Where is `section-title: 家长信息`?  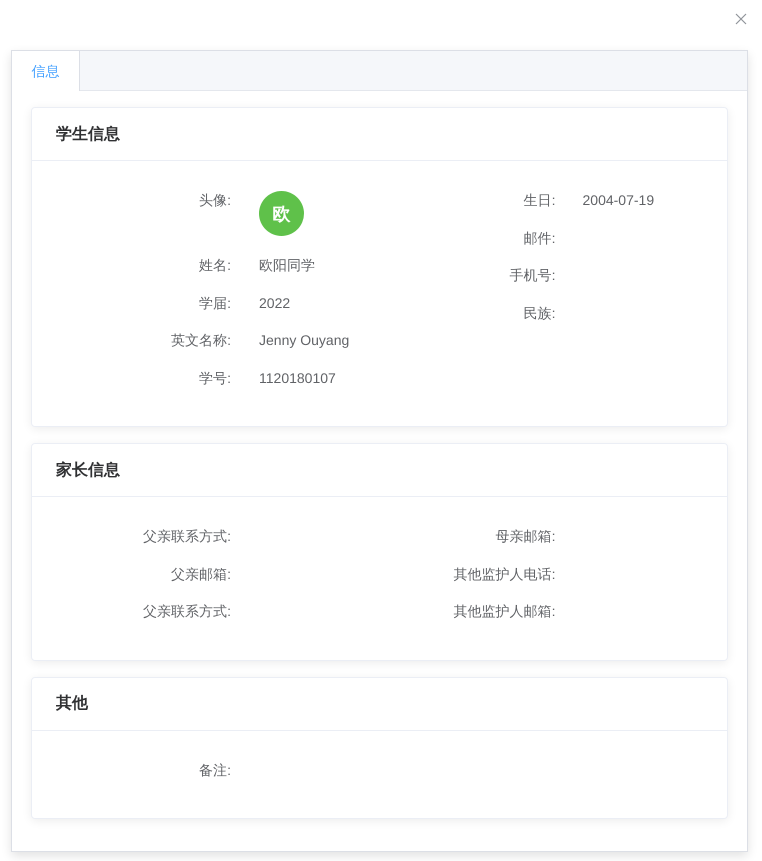
section-title: 家长信息 is located at coordinates (88, 470).